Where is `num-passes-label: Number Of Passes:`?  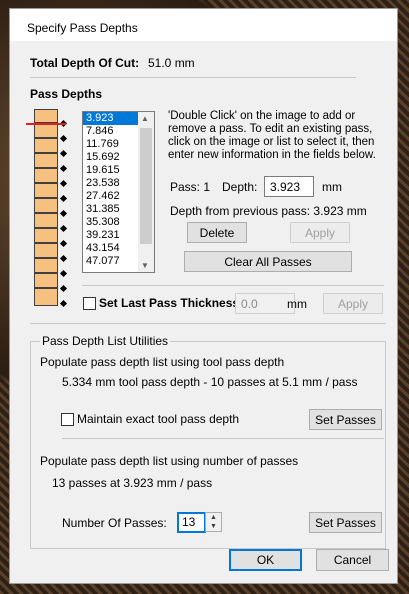 num-passes-label: Number Of Passes: is located at coordinates (114, 523).